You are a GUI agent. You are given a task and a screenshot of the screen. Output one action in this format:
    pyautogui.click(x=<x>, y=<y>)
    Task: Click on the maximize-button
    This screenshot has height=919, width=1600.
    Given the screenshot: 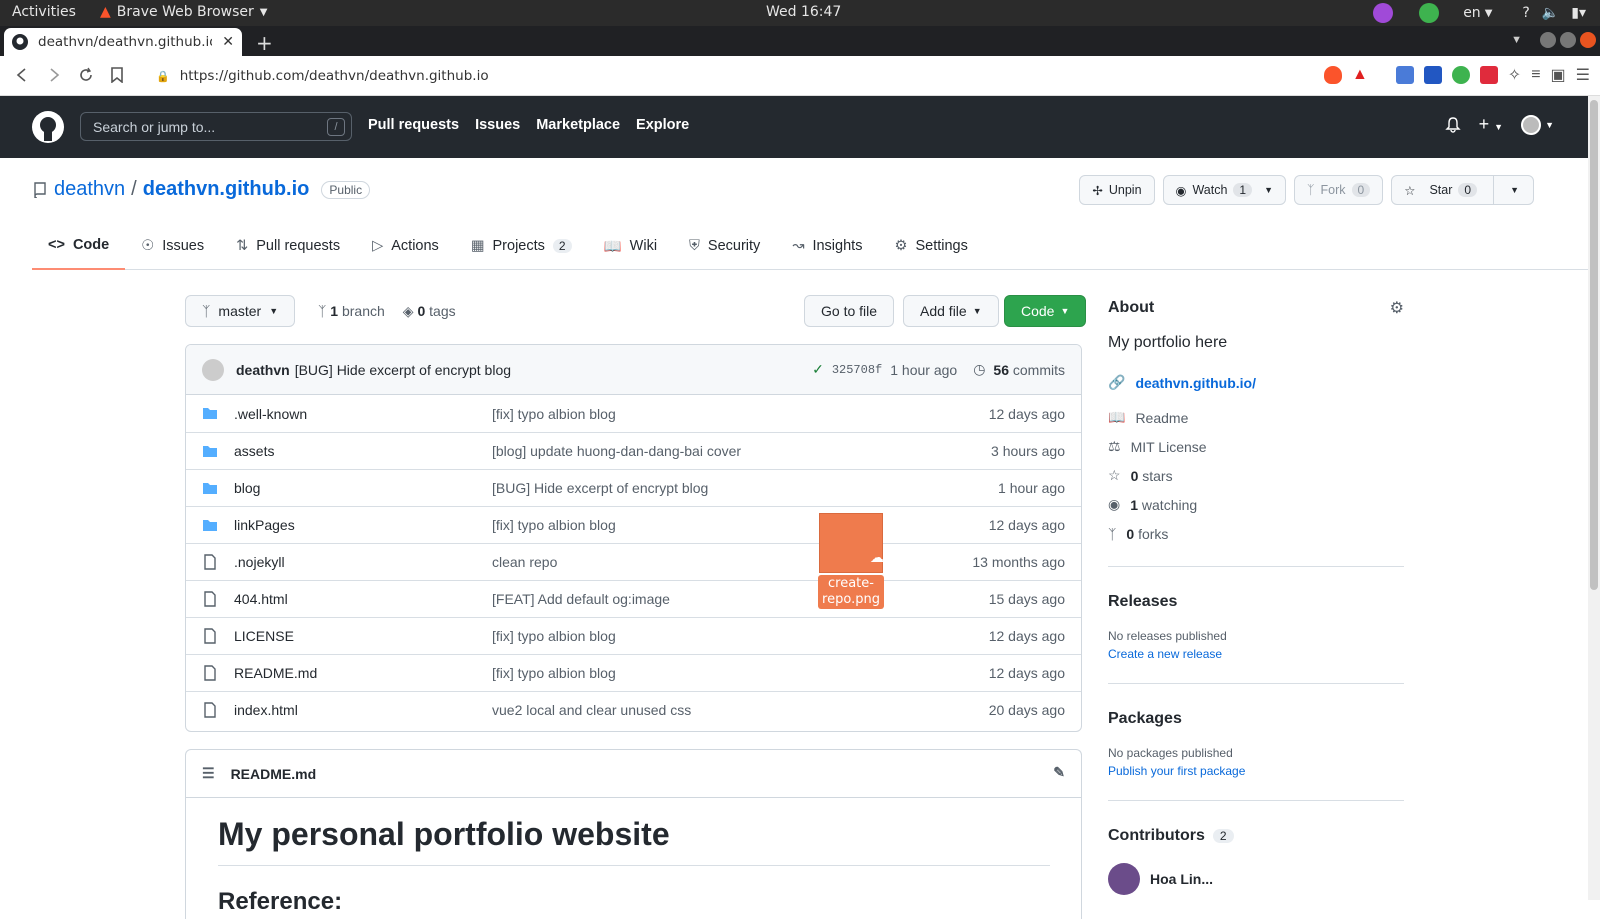 What is the action you would take?
    pyautogui.click(x=1568, y=40)
    